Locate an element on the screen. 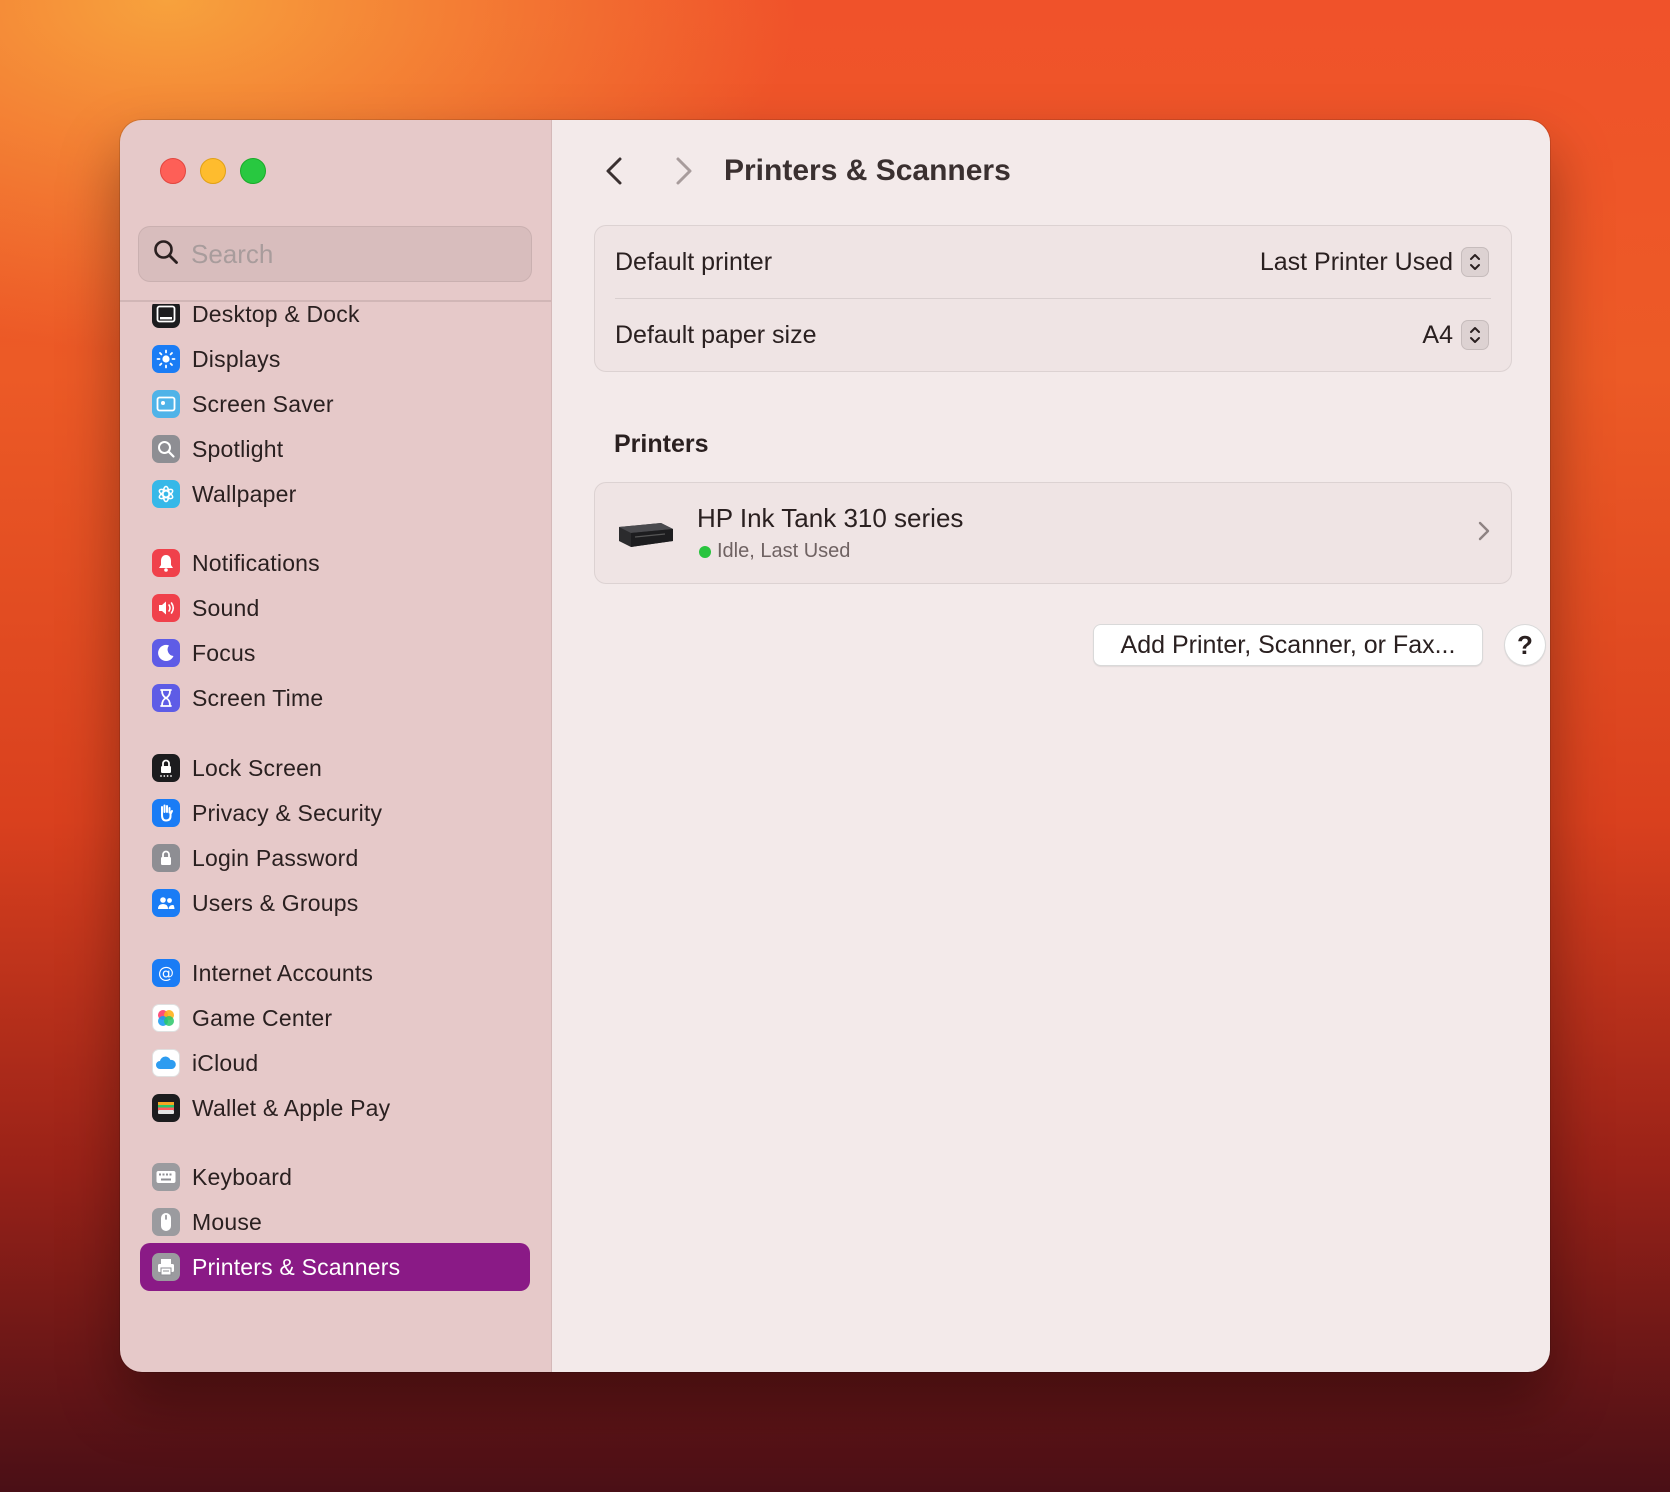 This screenshot has height=1492, width=1670. search-field is located at coordinates (335, 254).